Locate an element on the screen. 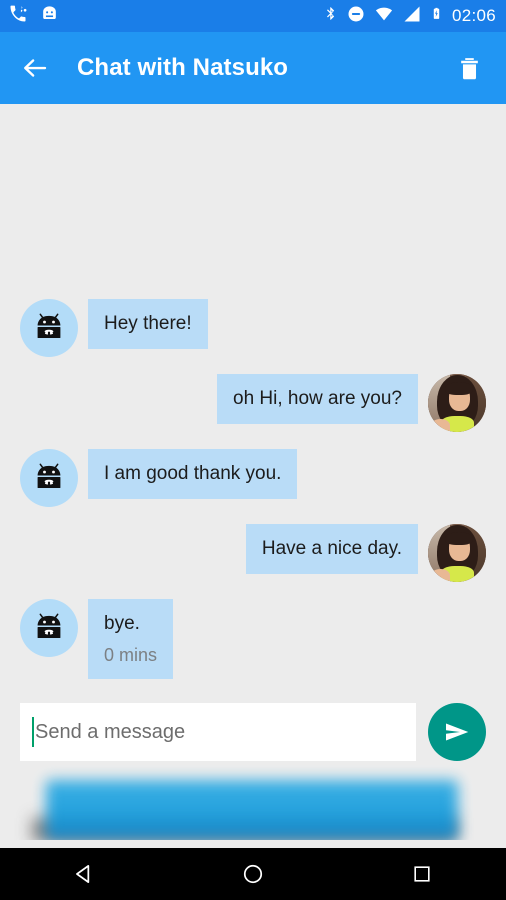 This screenshot has width=506, height=900. page-title: Chat with Natsuko is located at coordinates (183, 67).